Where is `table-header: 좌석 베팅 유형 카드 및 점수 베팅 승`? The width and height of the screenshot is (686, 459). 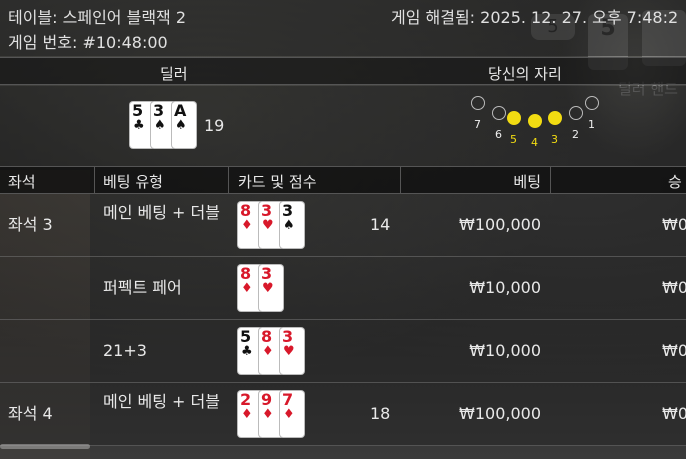 table-header: 좌석 베팅 유형 카드 및 점수 베팅 승 is located at coordinates (343, 180).